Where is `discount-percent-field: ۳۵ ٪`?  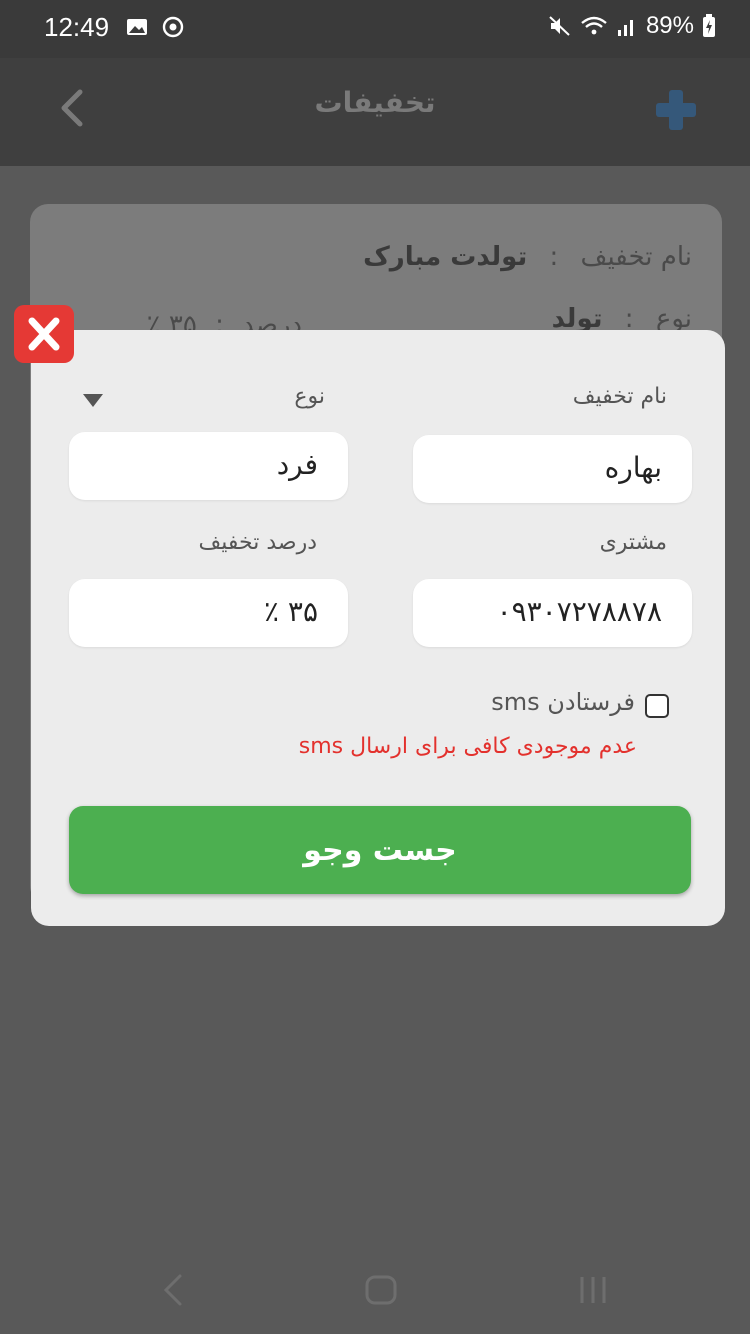 discount-percent-field: ۳۵ ٪ is located at coordinates (208, 613).